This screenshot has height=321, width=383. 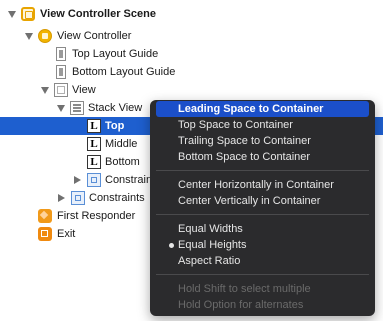 What do you see at coordinates (28, 14) in the screenshot?
I see `scene-icon` at bounding box center [28, 14].